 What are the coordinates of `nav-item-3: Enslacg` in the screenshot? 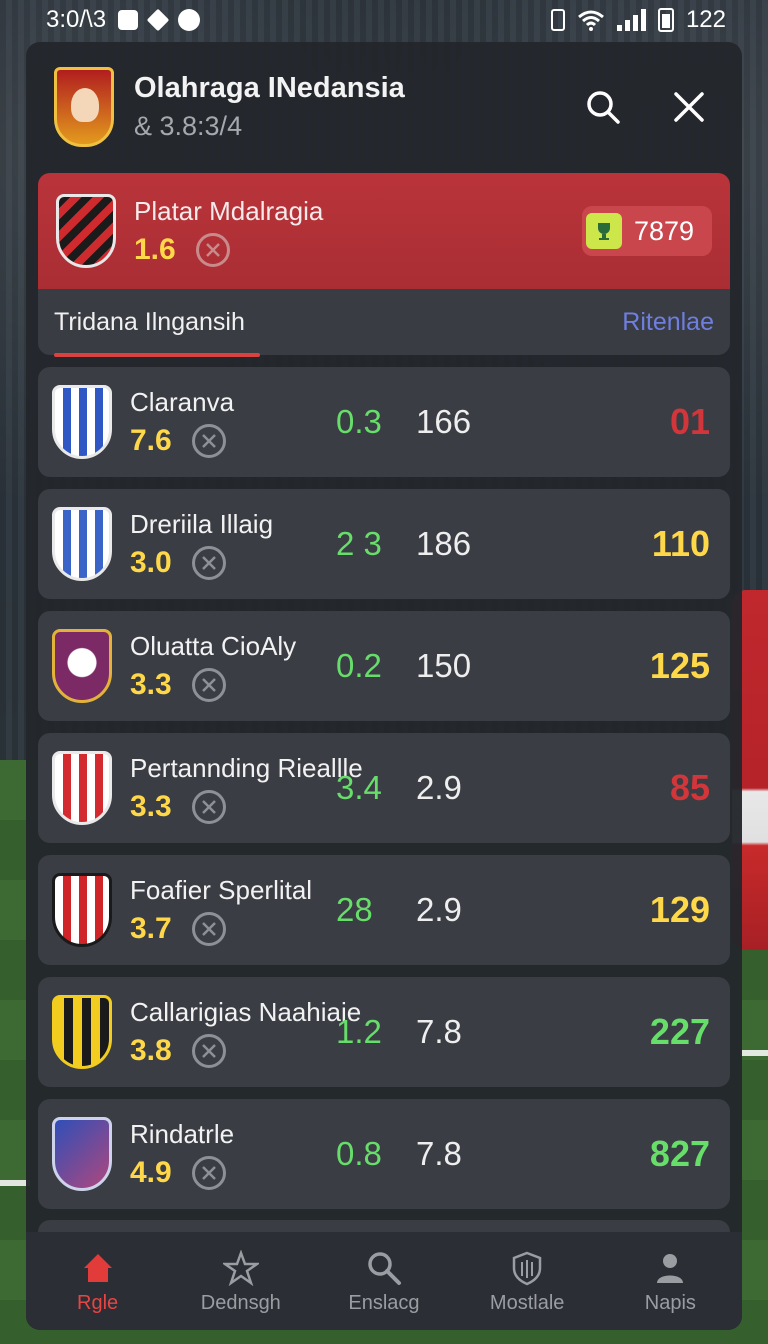 It's located at (384, 1281).